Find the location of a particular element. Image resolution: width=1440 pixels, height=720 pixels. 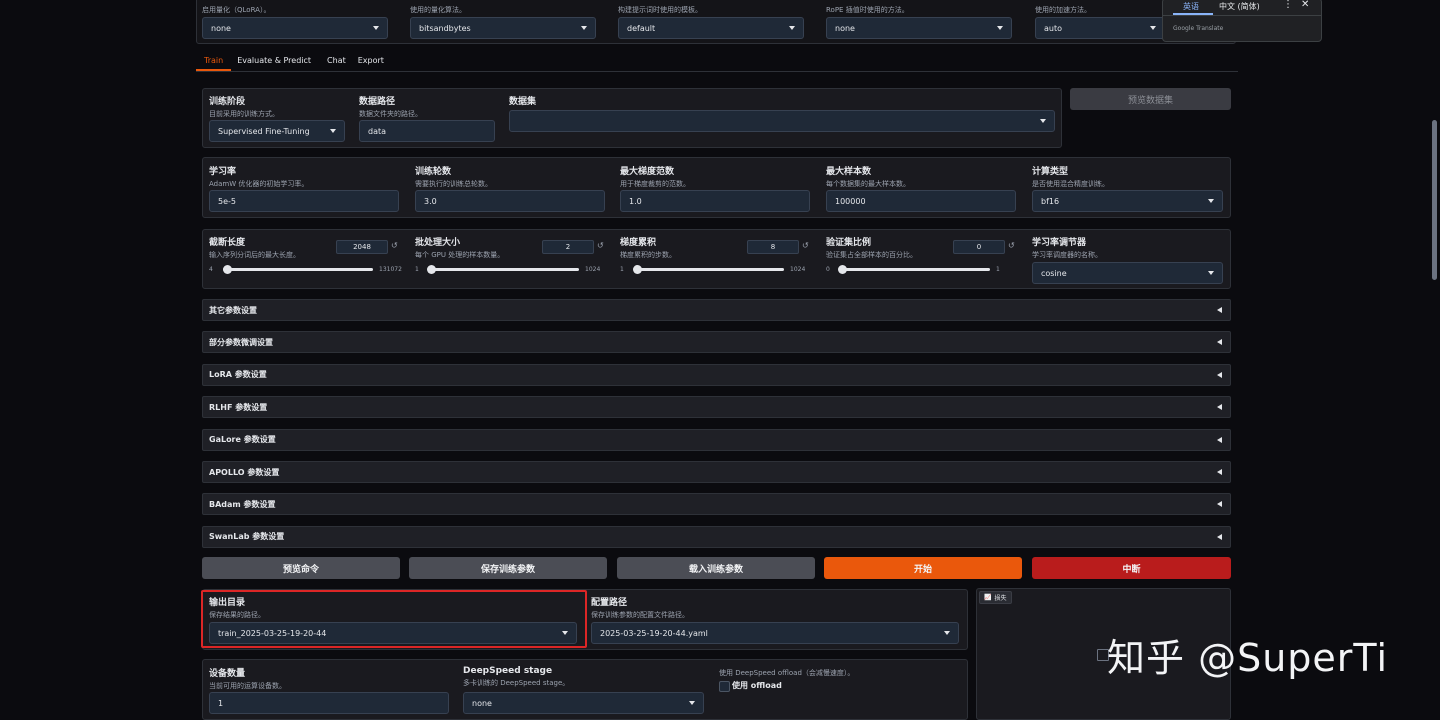

slider-desc: 输入序列分词后的最大长度。 is located at coordinates (254, 255).